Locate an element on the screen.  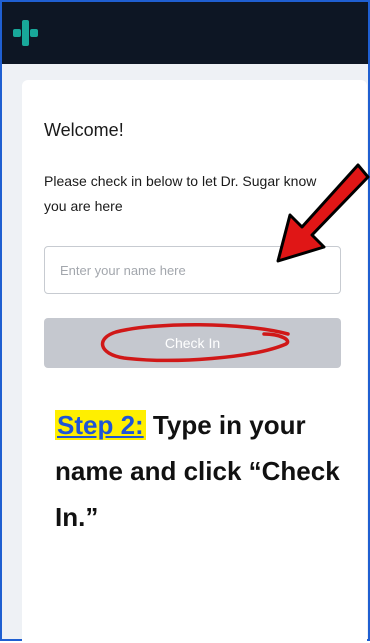
step-label: Step 2: is located at coordinates (100, 425).